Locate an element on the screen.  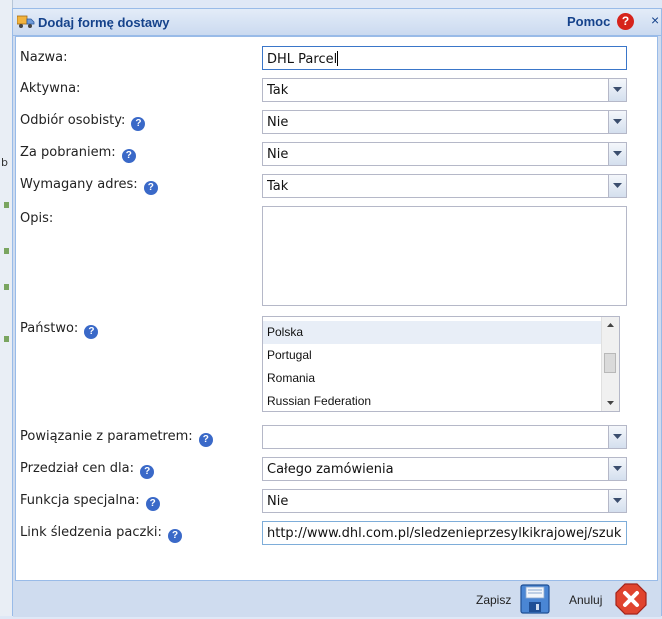
scroll-down-icon is located at coordinates (610, 403).